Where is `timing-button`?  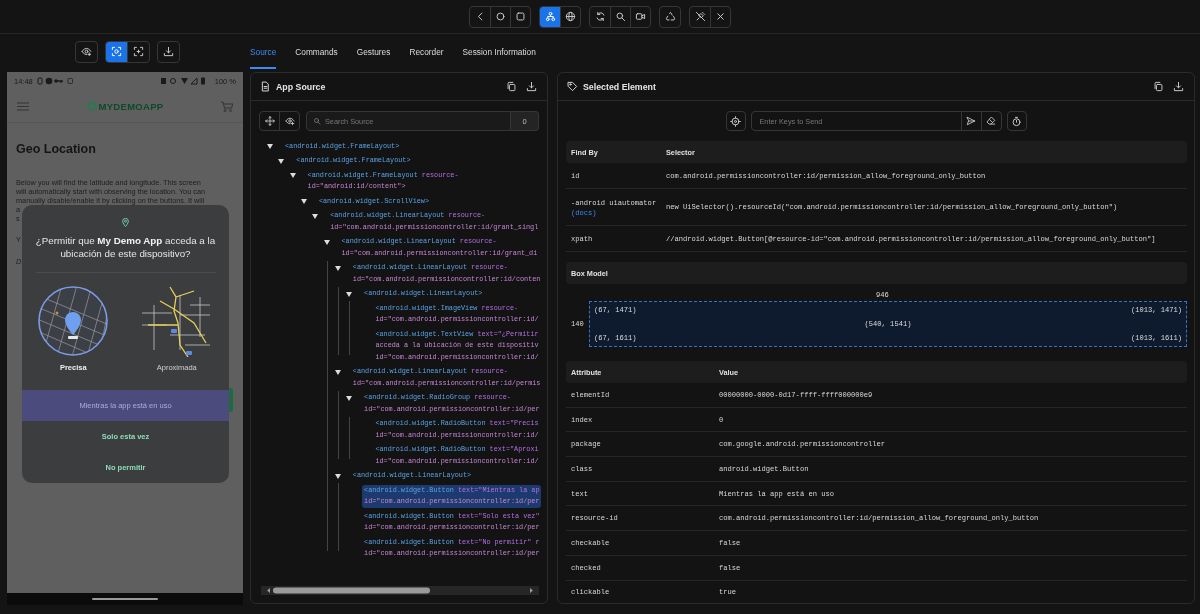 timing-button is located at coordinates (1016, 121).